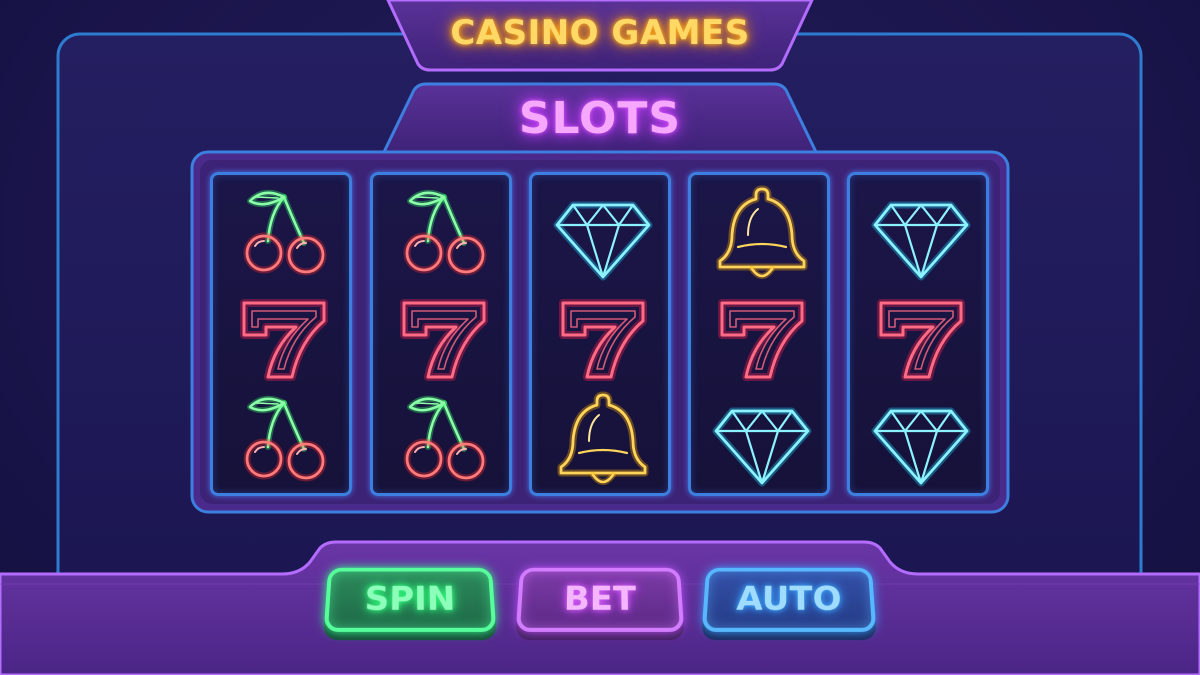 The height and width of the screenshot is (675, 1200). What do you see at coordinates (600, 118) in the screenshot?
I see `slots-title: SLOTS` at bounding box center [600, 118].